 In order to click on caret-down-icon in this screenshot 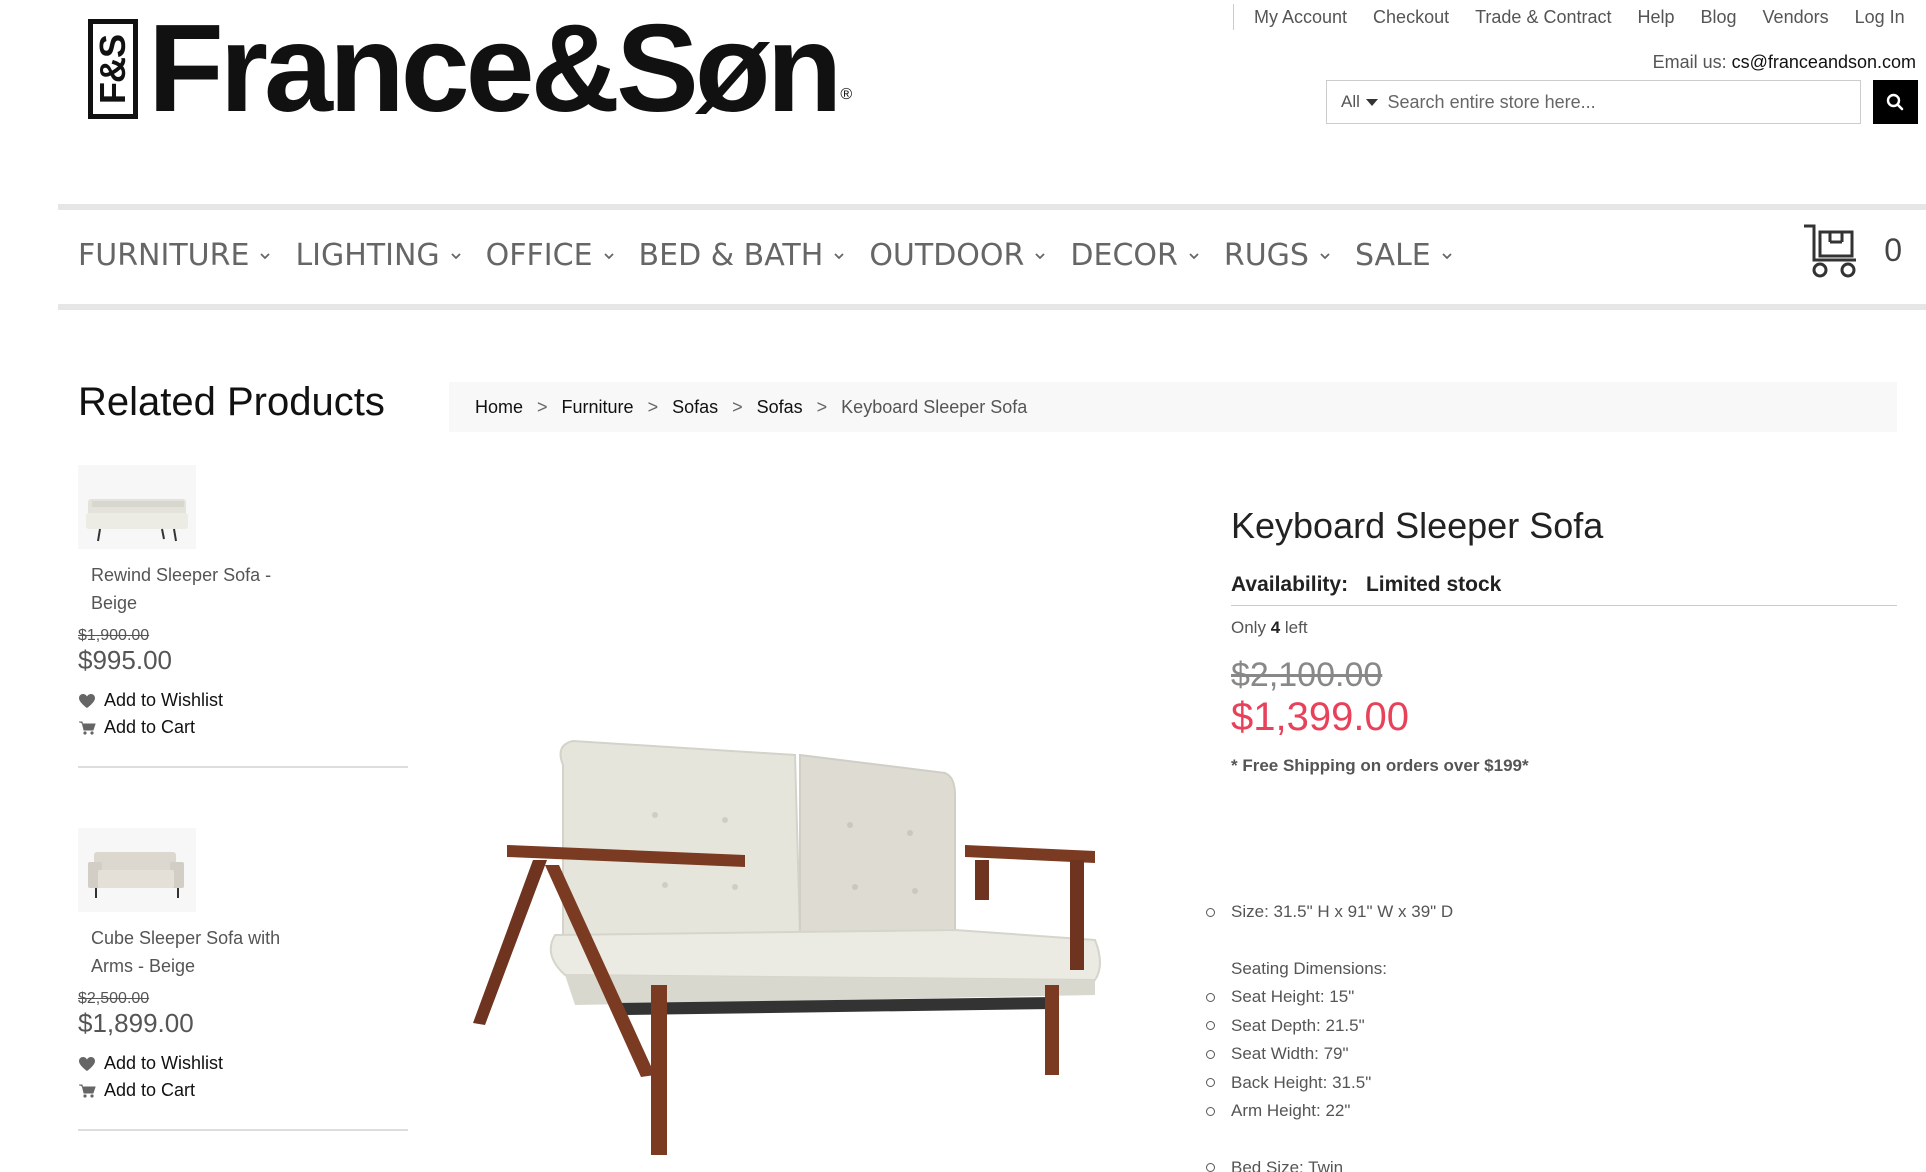, I will do `click(1371, 102)`.